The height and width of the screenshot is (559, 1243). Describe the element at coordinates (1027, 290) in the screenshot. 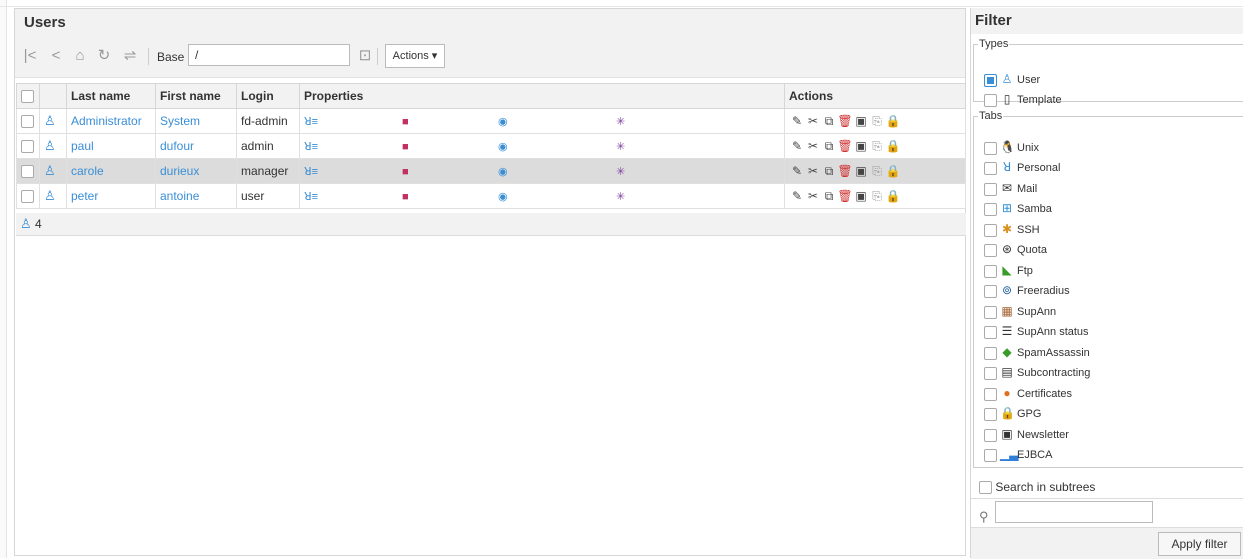

I see `filter-tab-freeradius: ⊚ Freeradius` at that location.